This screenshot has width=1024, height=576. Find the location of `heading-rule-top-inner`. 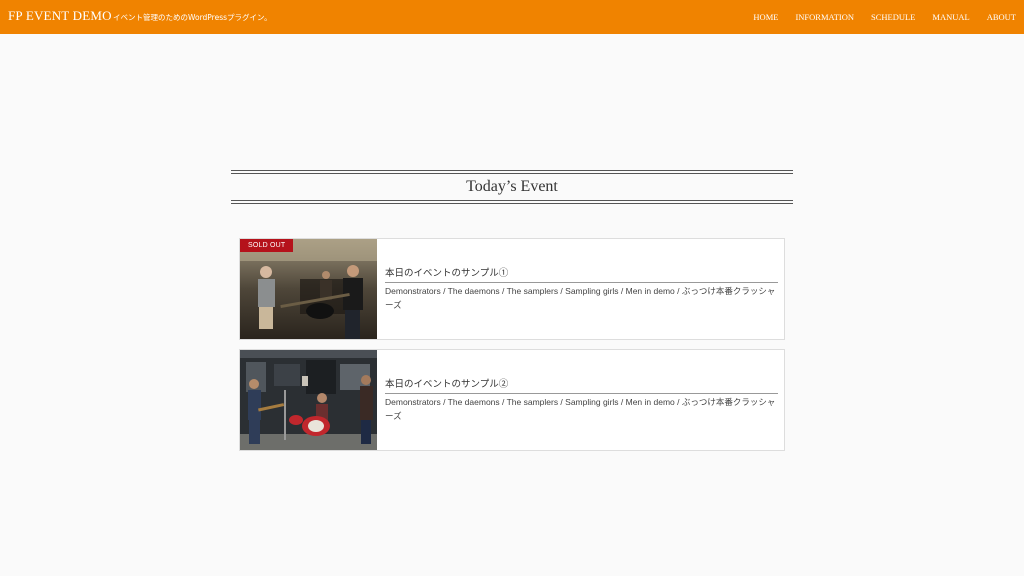

heading-rule-top-inner is located at coordinates (512, 173).